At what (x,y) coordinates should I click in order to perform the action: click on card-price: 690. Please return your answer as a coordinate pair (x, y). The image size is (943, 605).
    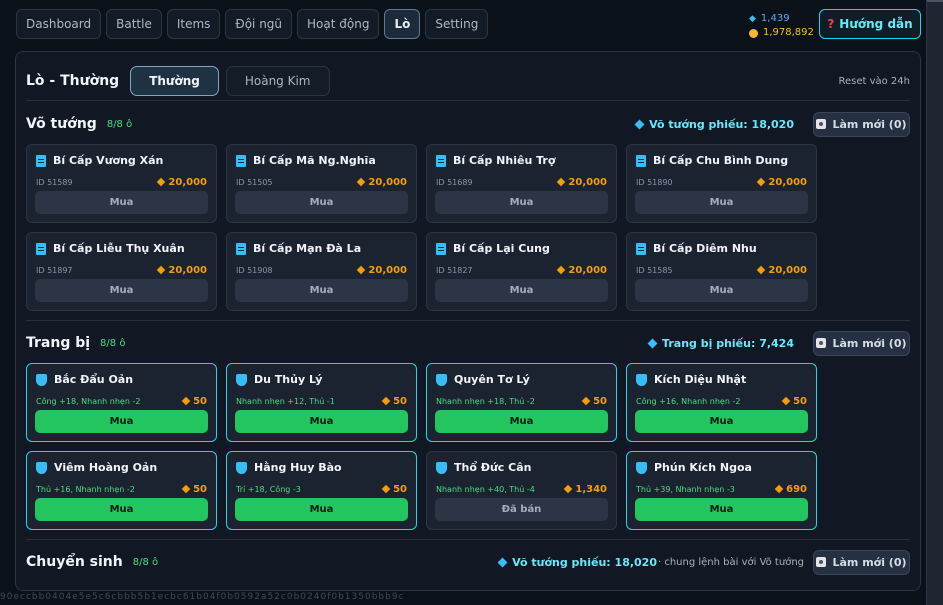
    Looking at the image, I should click on (790, 489).